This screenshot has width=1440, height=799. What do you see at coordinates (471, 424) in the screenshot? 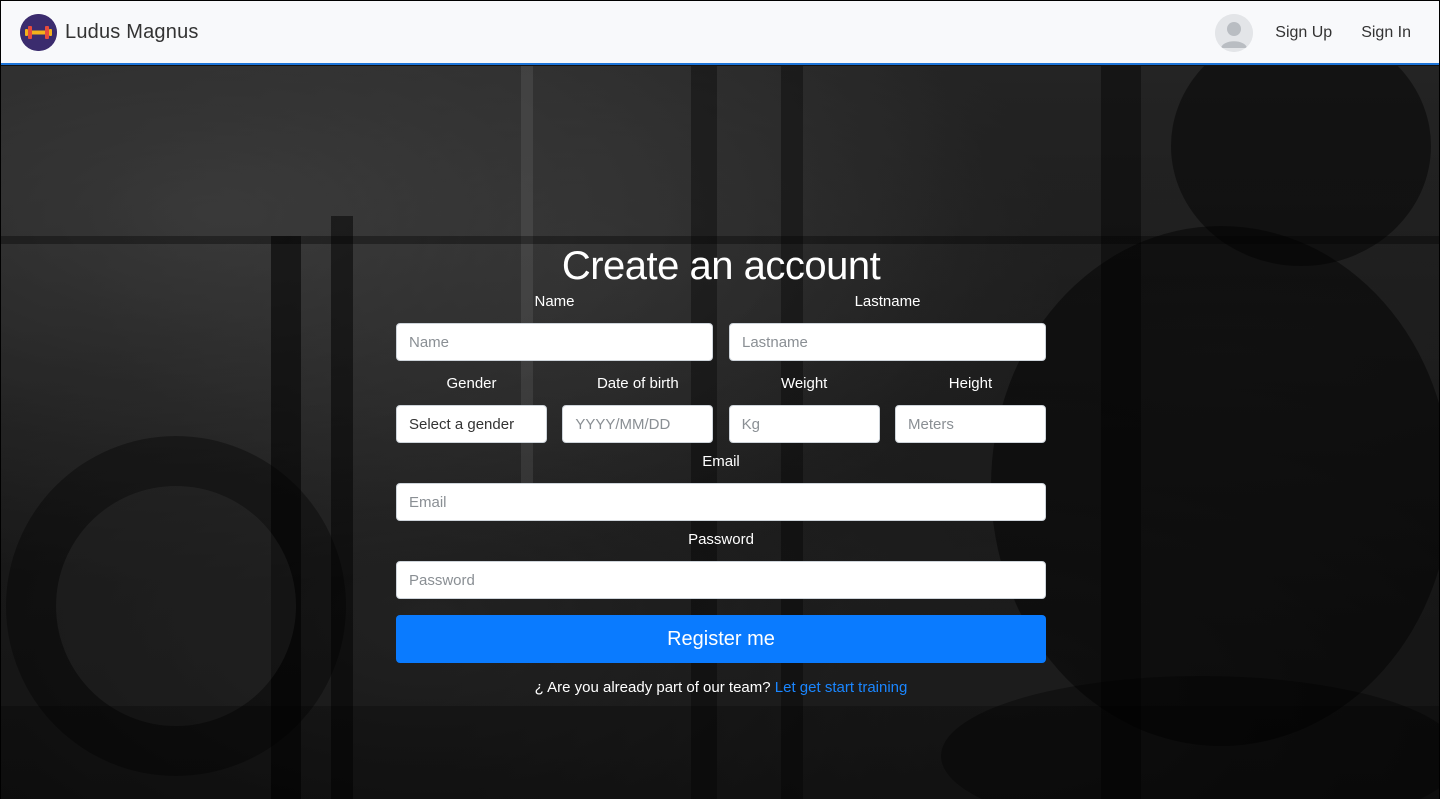
I see `gender-select: Select a gender` at bounding box center [471, 424].